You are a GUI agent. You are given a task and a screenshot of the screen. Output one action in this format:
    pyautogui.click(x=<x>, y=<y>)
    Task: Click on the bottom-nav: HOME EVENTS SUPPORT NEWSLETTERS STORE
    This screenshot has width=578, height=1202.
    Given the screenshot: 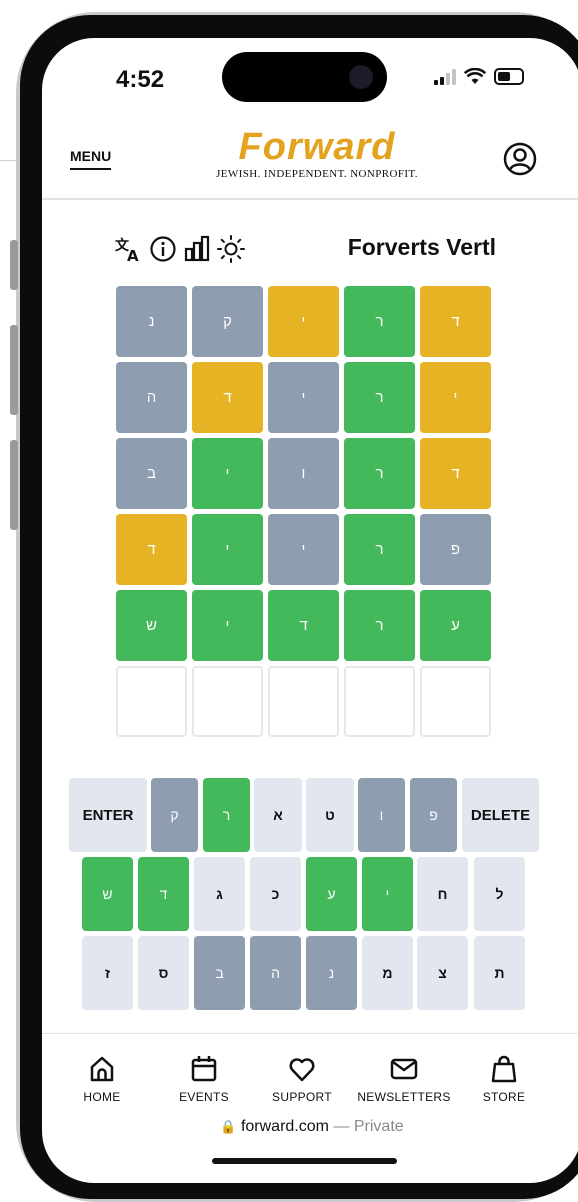 What is the action you would take?
    pyautogui.click(x=310, y=1073)
    